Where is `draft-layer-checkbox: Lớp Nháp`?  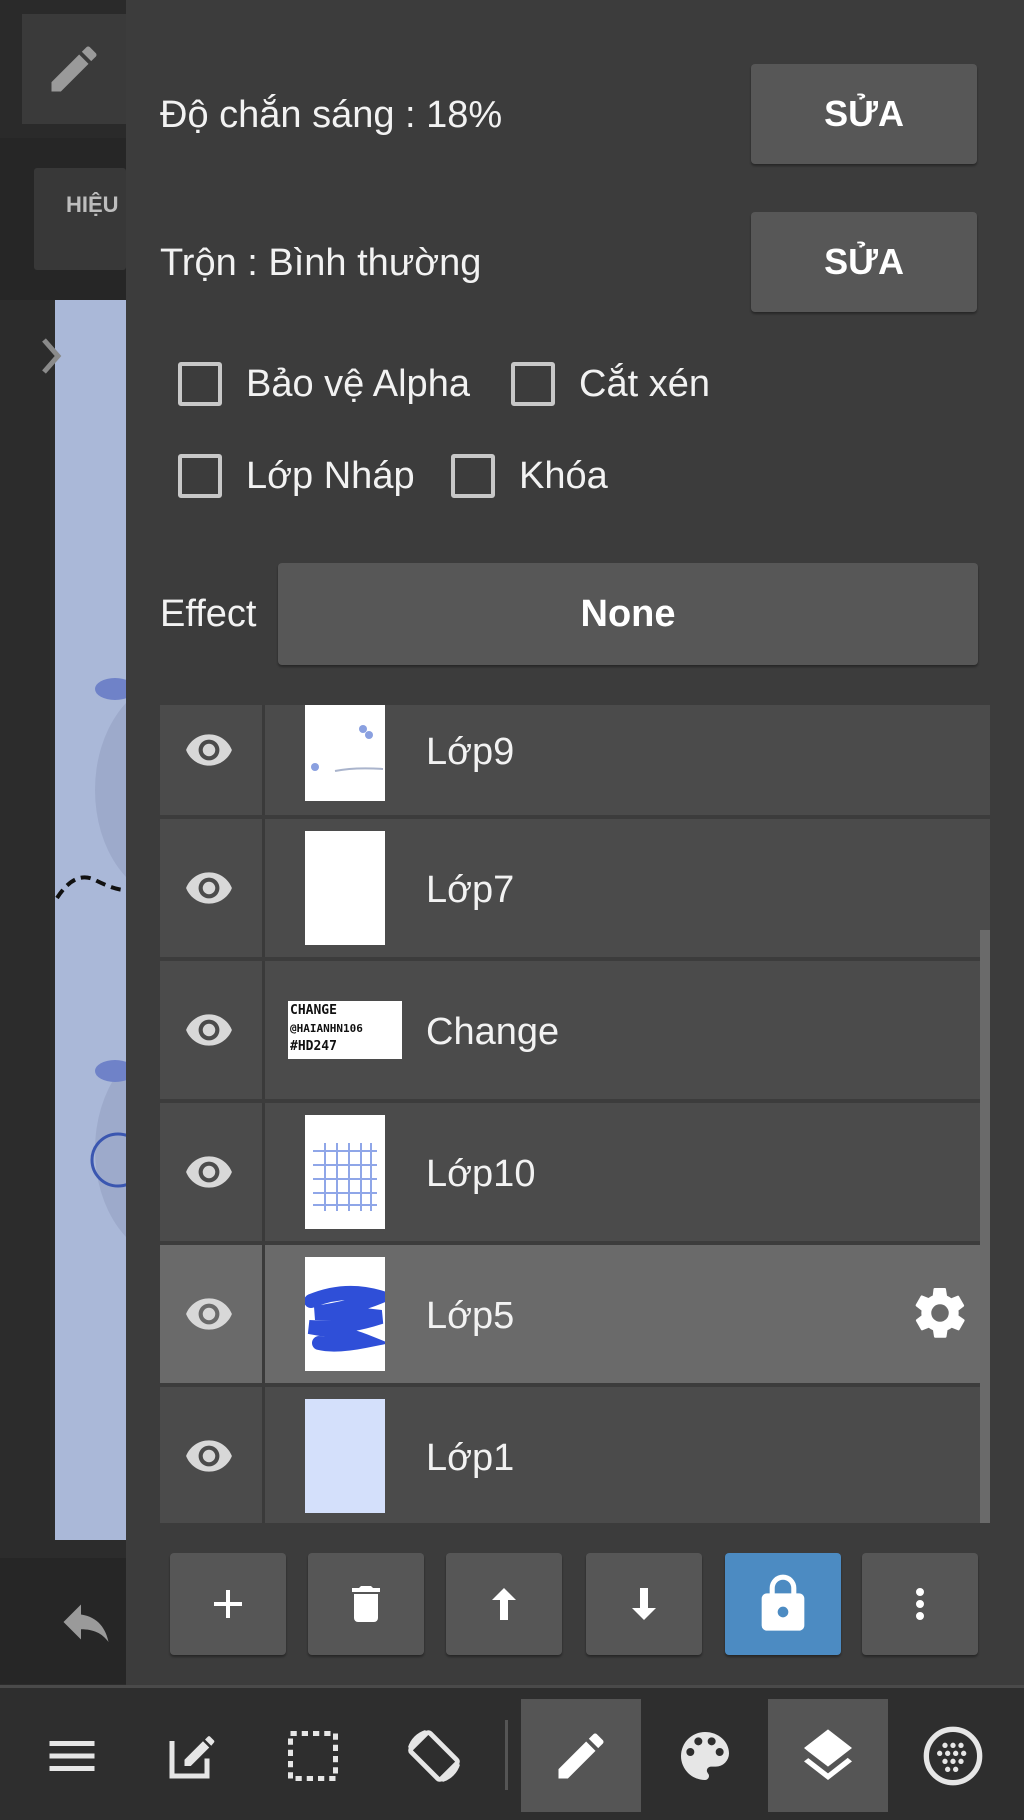
draft-layer-checkbox: Lớp Nháp is located at coordinates (296, 476).